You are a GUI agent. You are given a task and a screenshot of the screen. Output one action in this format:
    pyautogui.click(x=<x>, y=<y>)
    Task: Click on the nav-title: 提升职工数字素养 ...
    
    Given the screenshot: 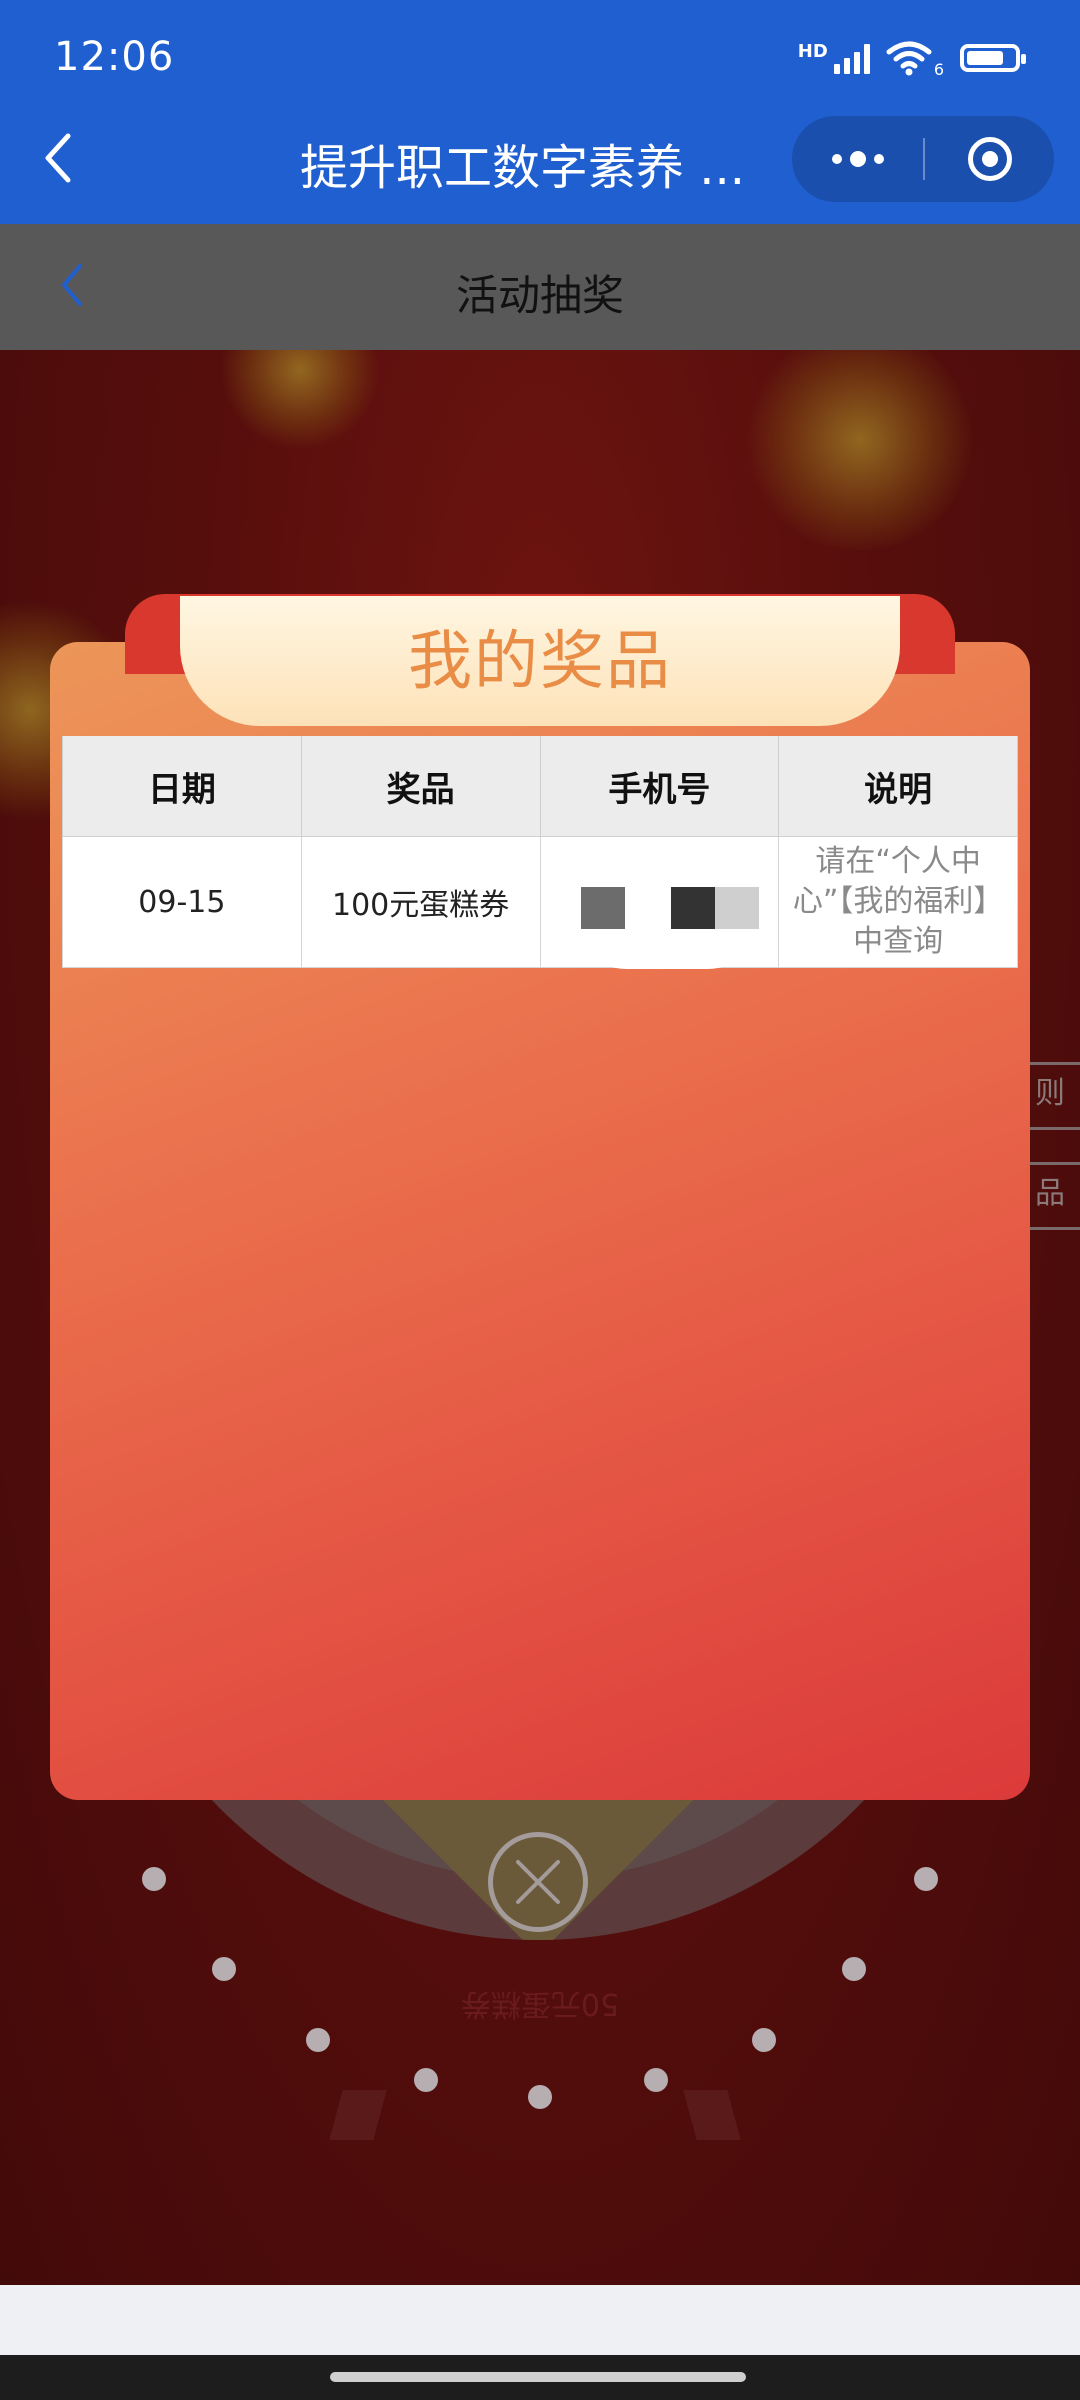 What is the action you would take?
    pyautogui.click(x=523, y=168)
    